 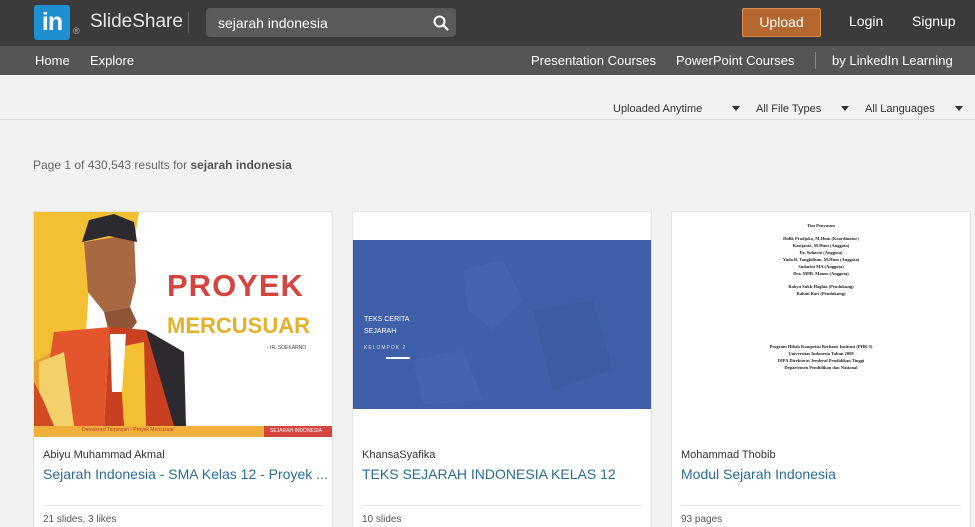 What do you see at coordinates (702, 519) in the screenshot?
I see `card-meta: 93 pages` at bounding box center [702, 519].